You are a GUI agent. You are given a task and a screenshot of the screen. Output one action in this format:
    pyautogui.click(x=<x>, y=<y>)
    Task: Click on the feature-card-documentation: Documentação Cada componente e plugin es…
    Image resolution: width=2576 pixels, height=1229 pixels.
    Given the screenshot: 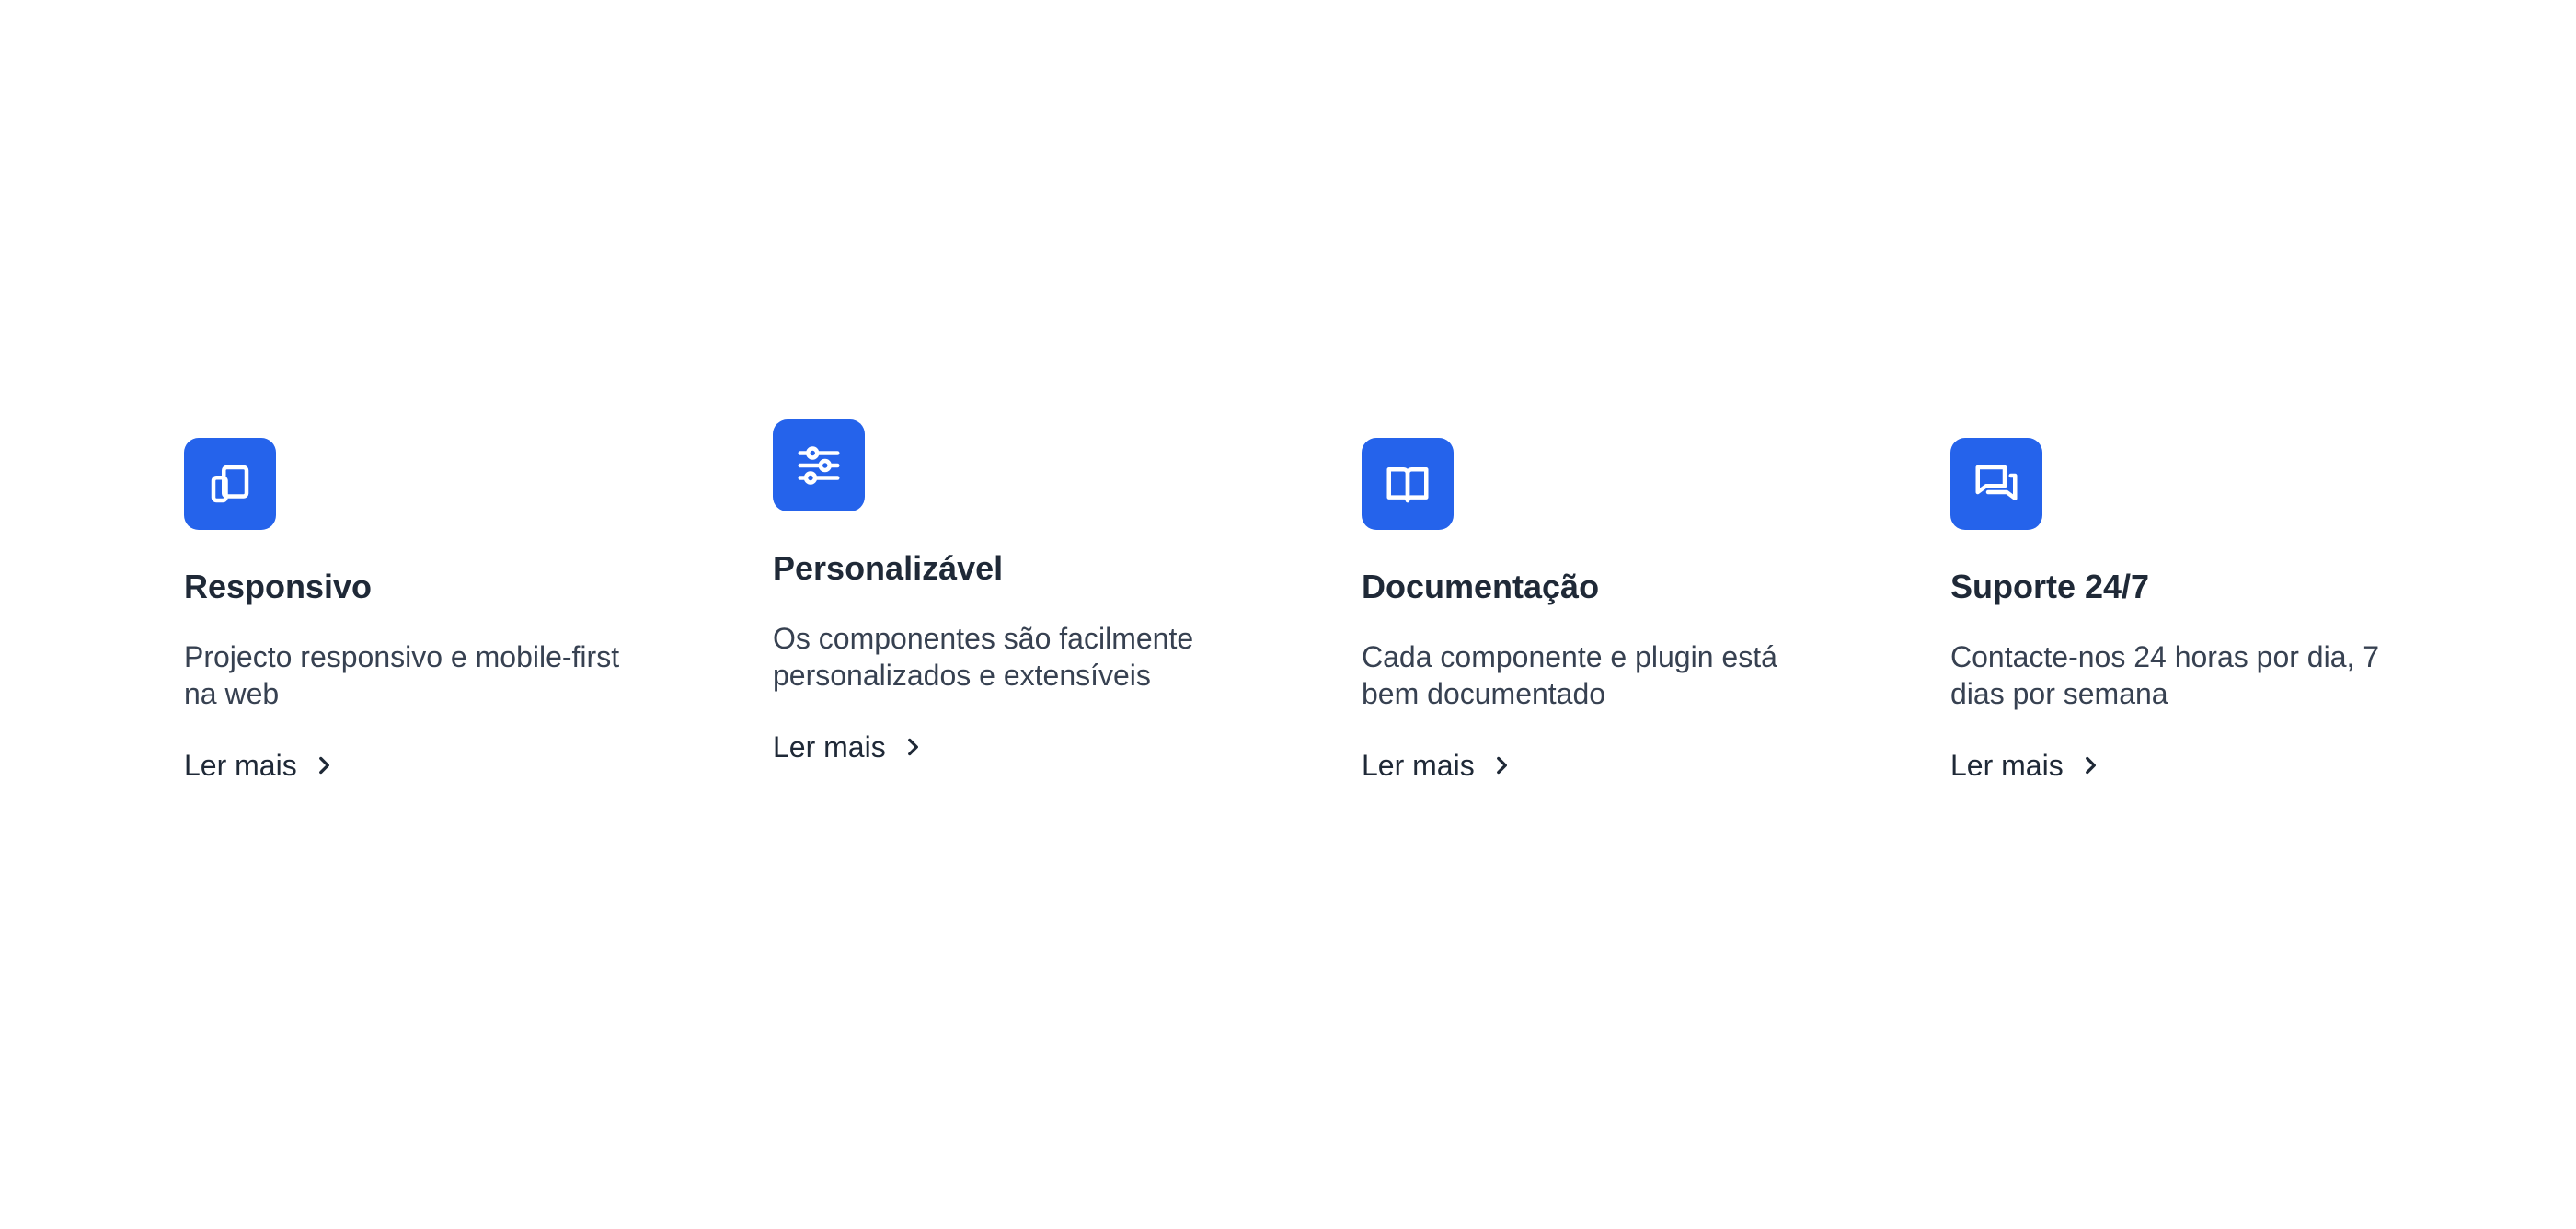 What is the action you would take?
    pyautogui.click(x=1592, y=611)
    